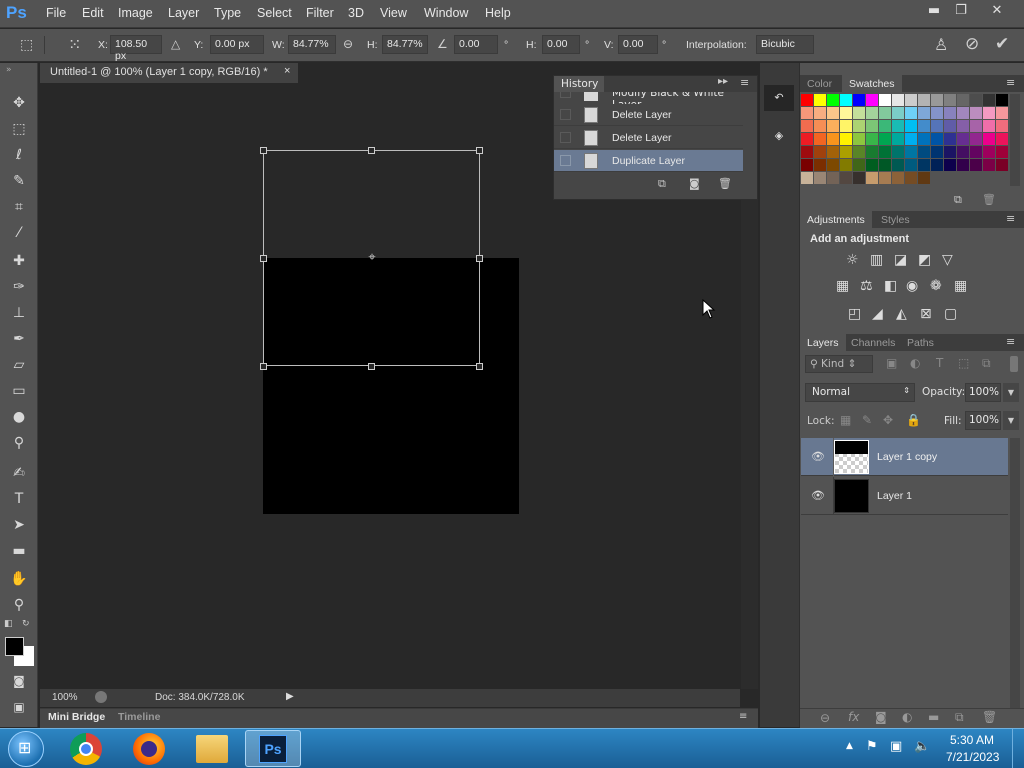  Describe the element at coordinates (963, 363) in the screenshot. I see `shape-filter-icon: ⬚` at that location.